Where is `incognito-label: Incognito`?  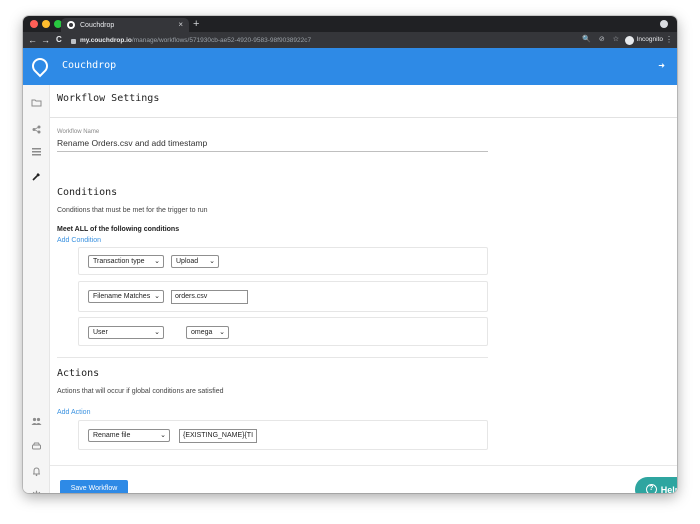
incognito-label: Incognito is located at coordinates (649, 39).